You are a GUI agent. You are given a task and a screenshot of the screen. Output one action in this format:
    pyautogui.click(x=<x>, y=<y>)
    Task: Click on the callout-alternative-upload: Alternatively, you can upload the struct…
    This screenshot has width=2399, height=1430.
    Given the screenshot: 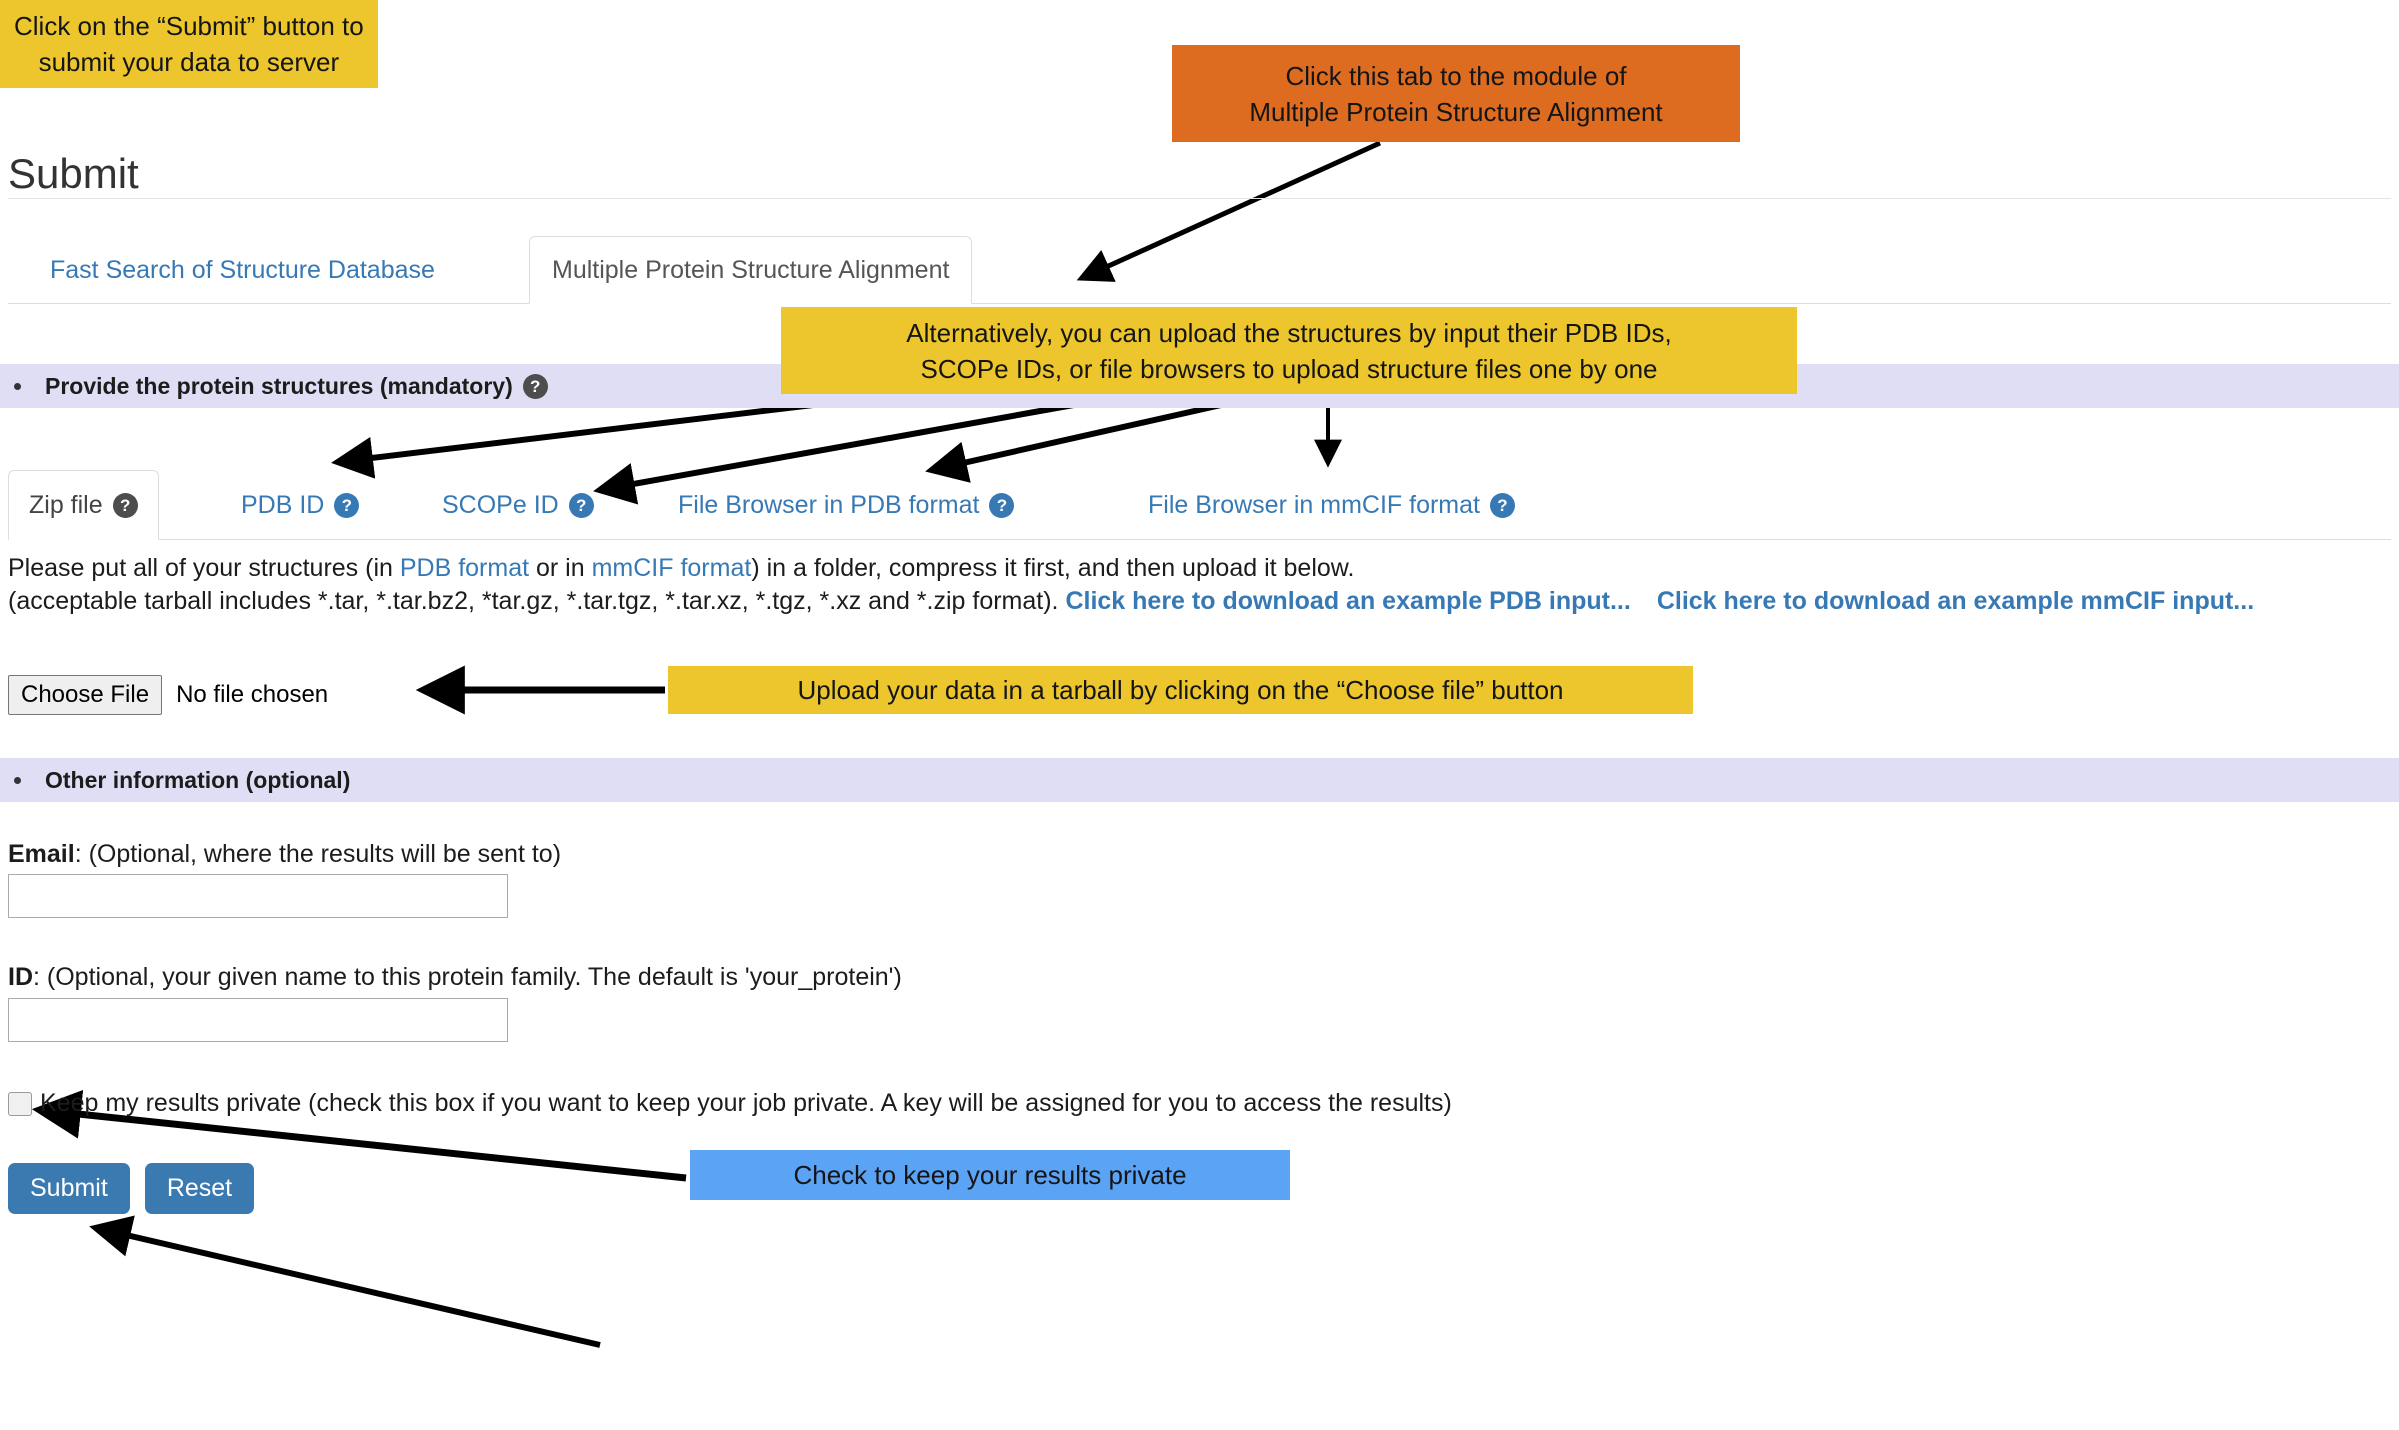 What is the action you would take?
    pyautogui.click(x=1289, y=350)
    